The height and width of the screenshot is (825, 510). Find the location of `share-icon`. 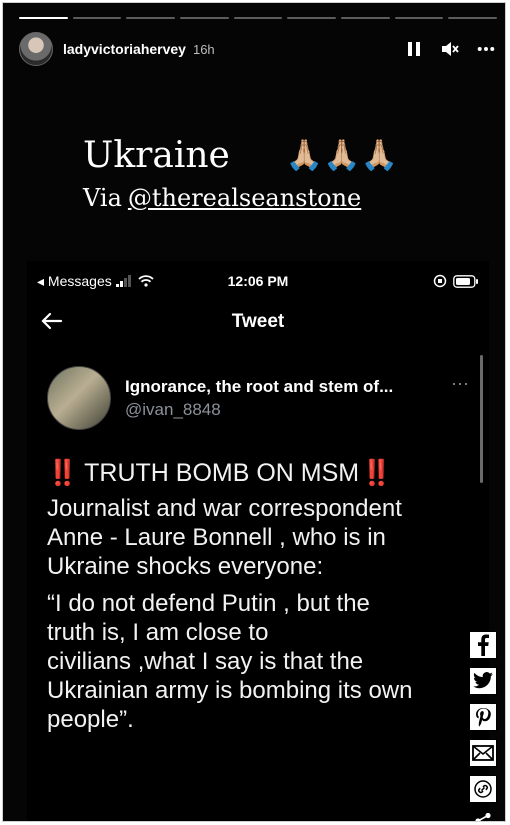

share-icon is located at coordinates (483, 816).